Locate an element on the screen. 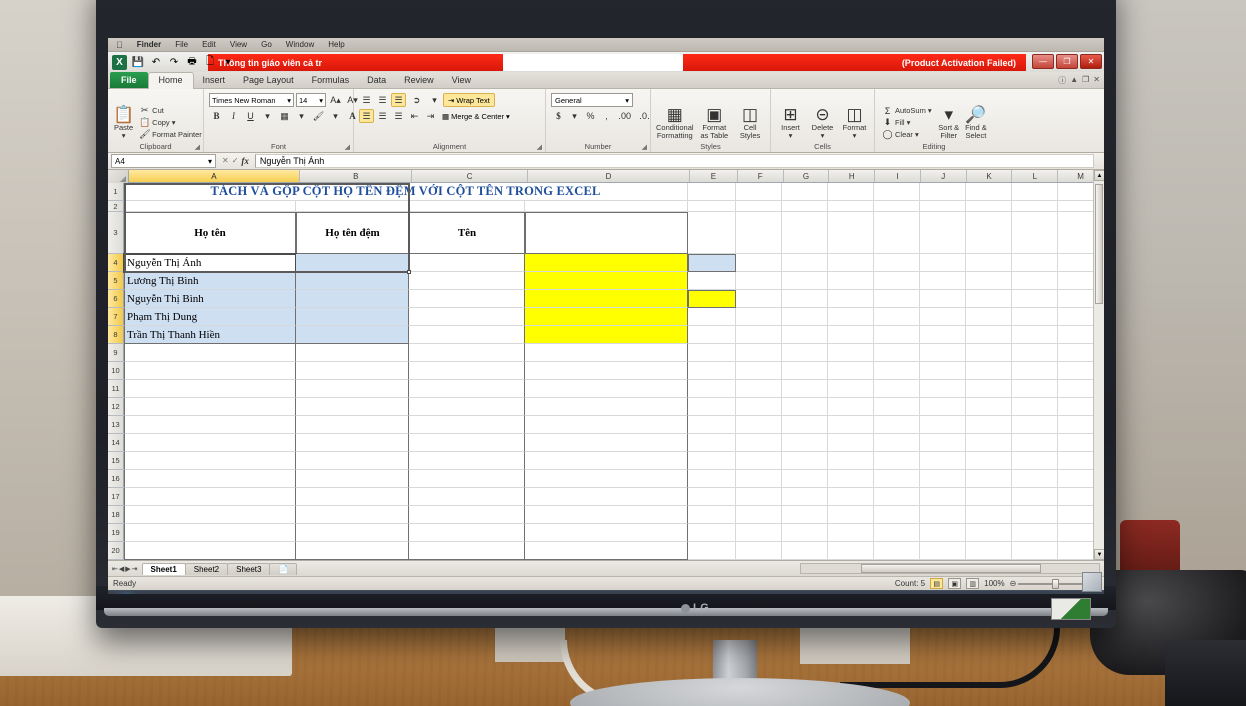  cell-L15 is located at coordinates (1035, 461).